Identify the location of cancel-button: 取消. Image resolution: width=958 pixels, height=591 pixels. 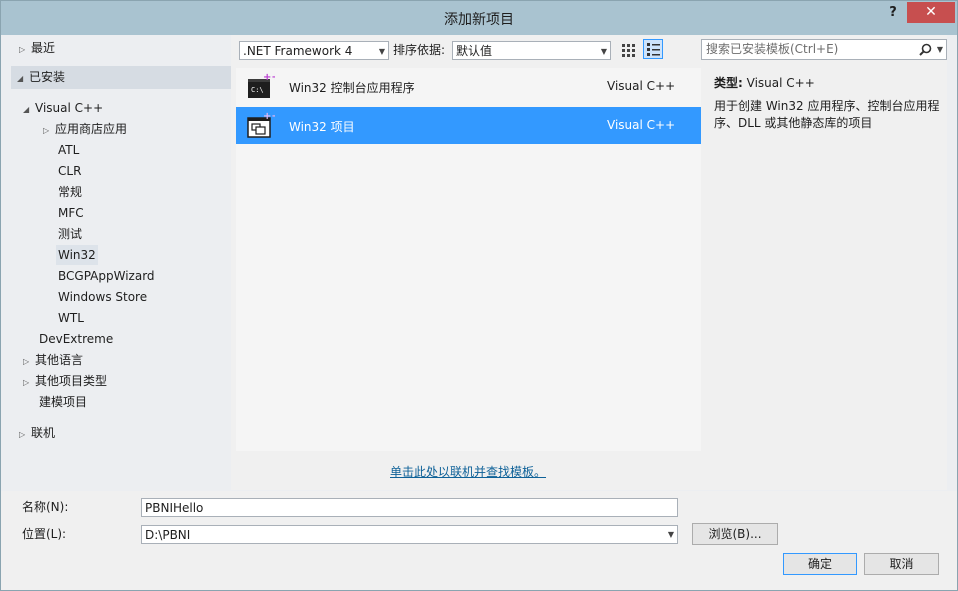
(901, 564).